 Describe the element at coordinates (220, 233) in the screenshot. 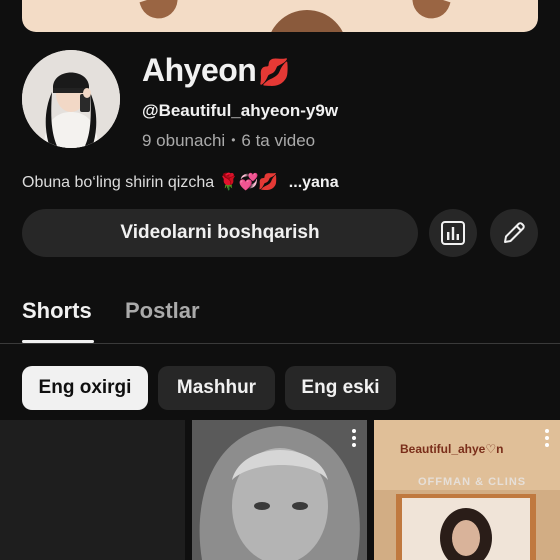

I see `manage-videos-button: Videolarni boshqarish` at that location.